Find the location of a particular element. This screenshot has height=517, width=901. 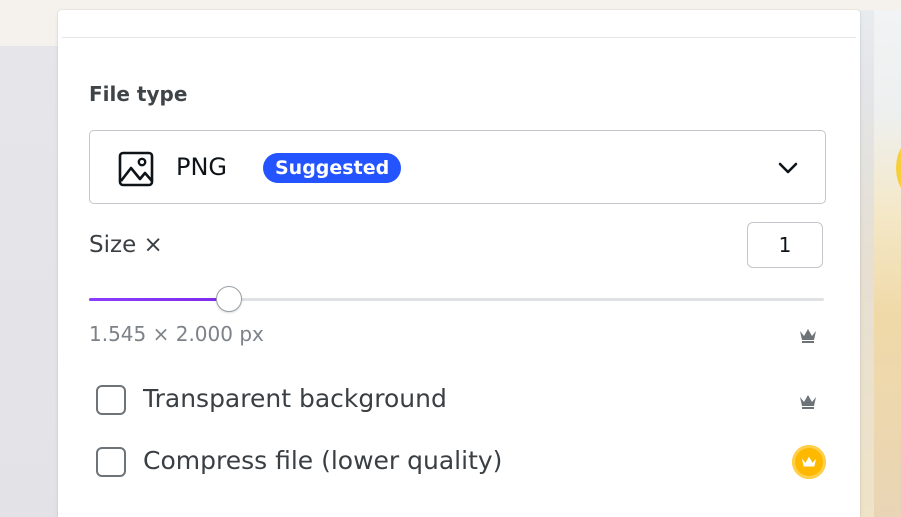

option-transparent-background: Transparent background is located at coordinates (466, 400).